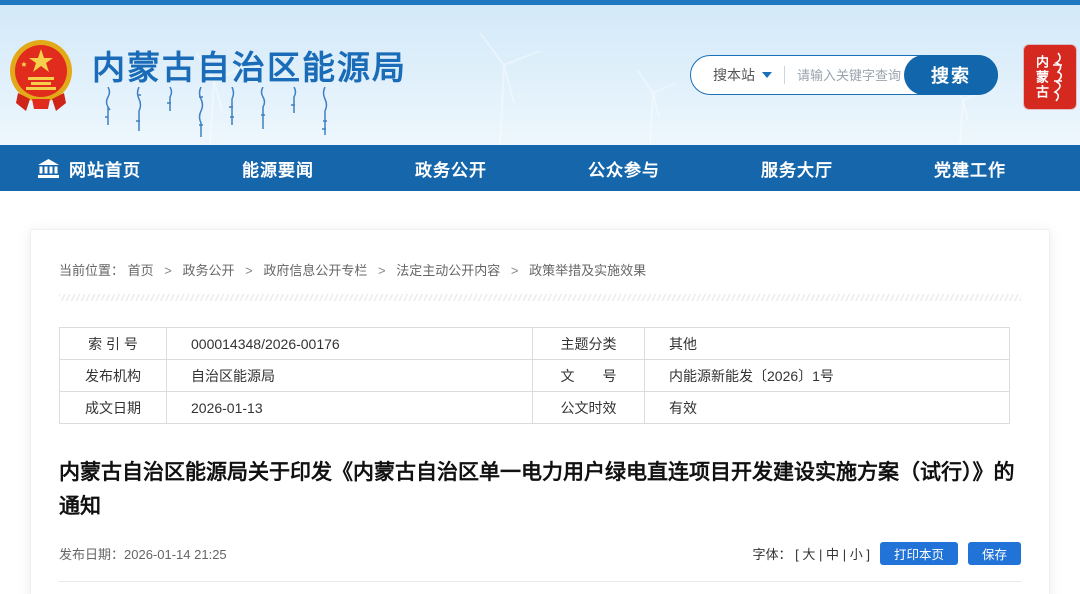 Image resolution: width=1080 pixels, height=594 pixels. I want to click on red-calligraphy-seal: 内蒙古, so click(1050, 77).